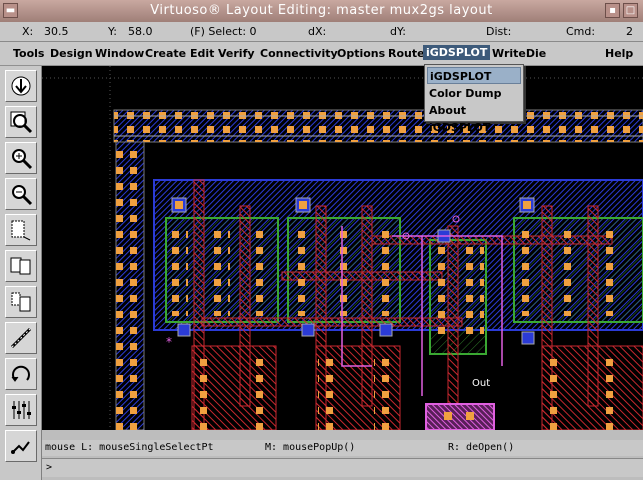 This screenshot has width=643, height=480. I want to click on dropdown-item-about-igdsplot: About iGDSPLOT, so click(474, 118).